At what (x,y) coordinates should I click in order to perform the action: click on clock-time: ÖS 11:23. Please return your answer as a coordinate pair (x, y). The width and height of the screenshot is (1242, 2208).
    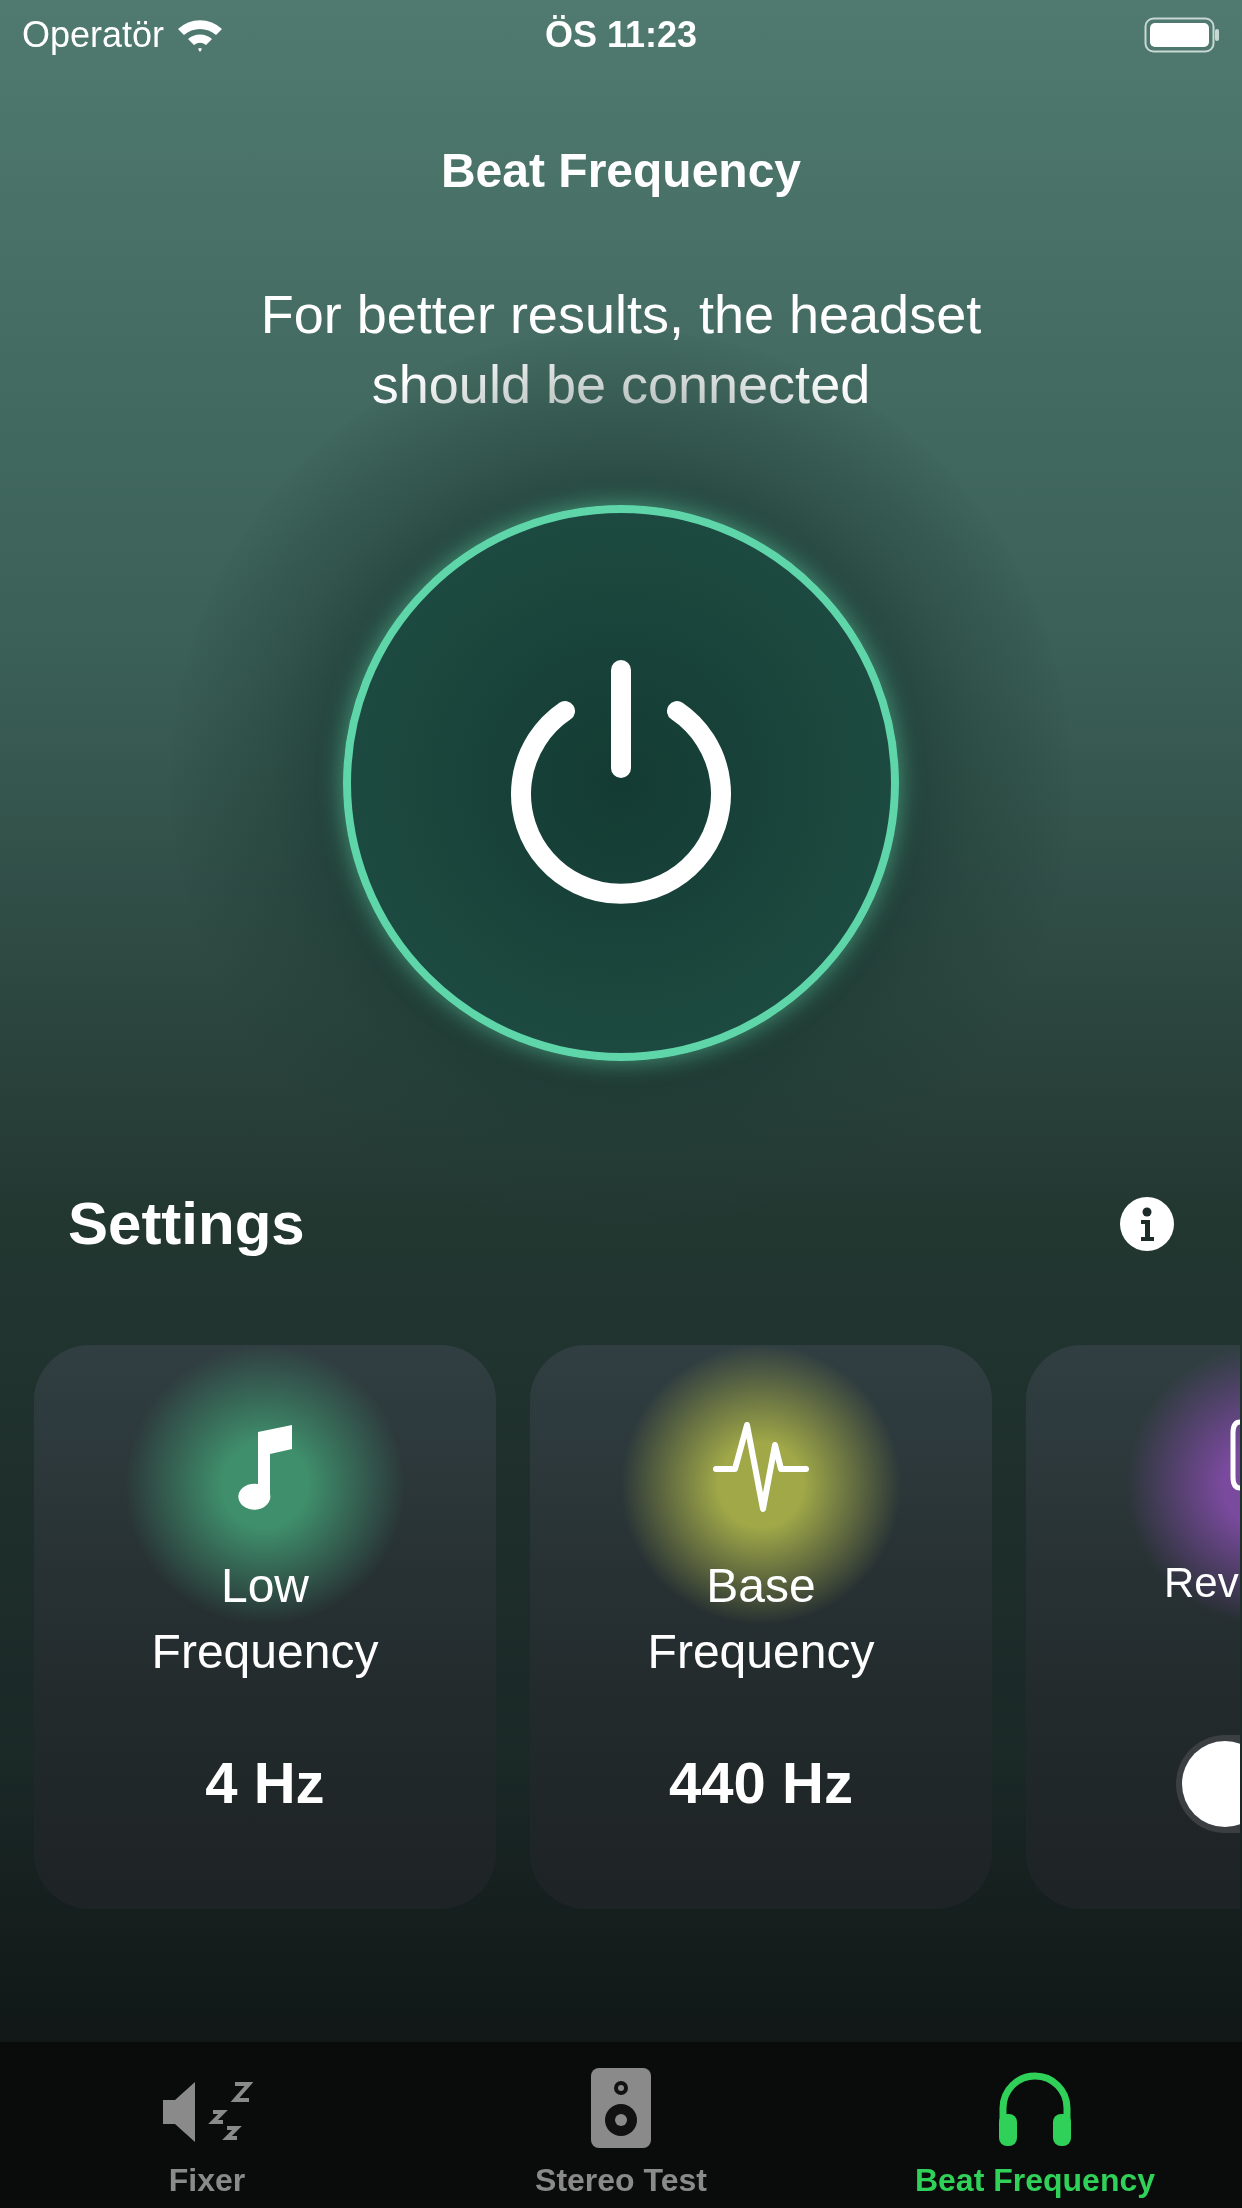
    Looking at the image, I should click on (621, 35).